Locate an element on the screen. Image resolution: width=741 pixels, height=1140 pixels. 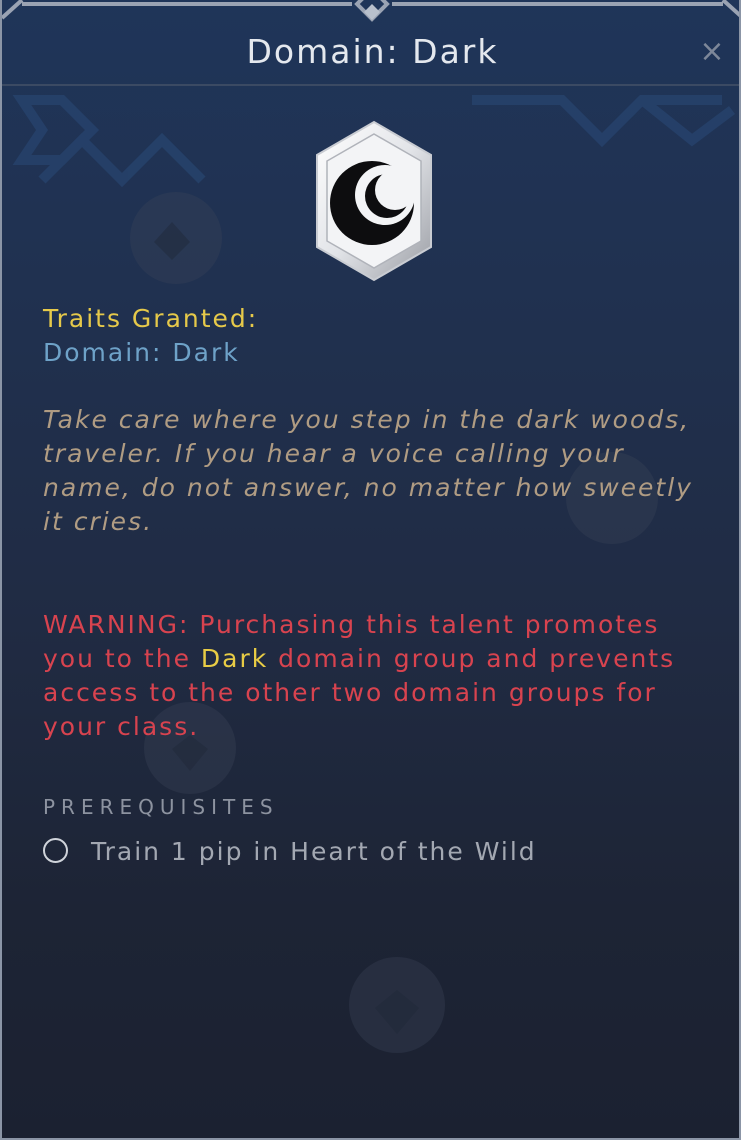
trait-domain-dark: Domain: Dark is located at coordinates (141, 352).